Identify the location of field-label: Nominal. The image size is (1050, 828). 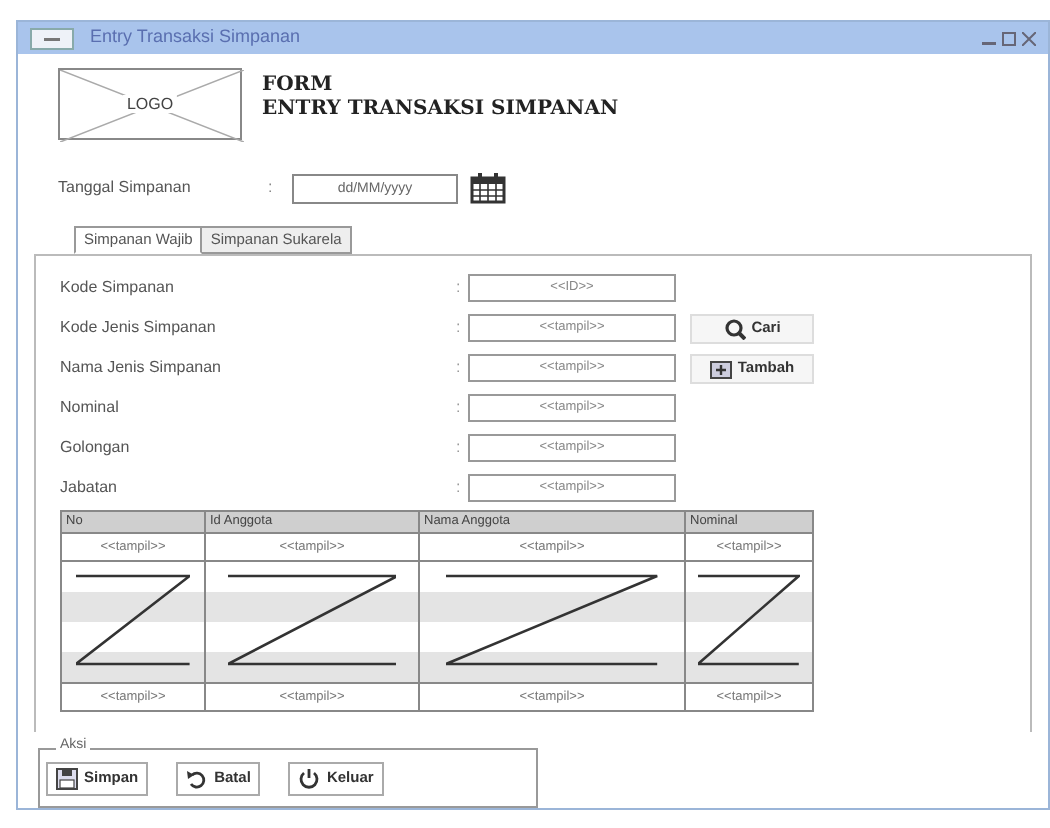
(90, 408).